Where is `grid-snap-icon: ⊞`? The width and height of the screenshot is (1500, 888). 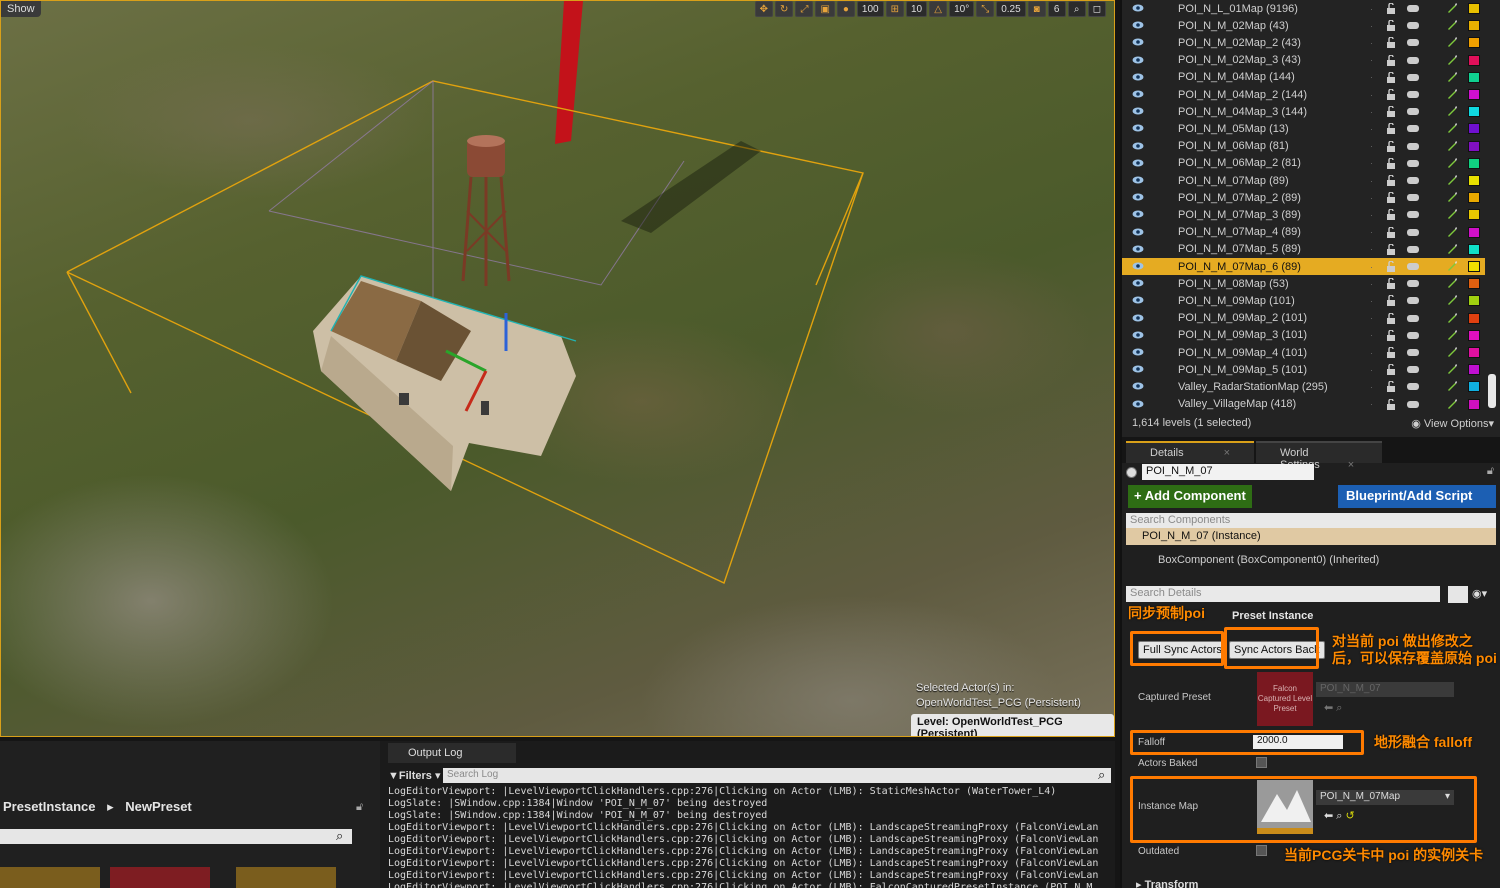 grid-snap-icon: ⊞ is located at coordinates (894, 9).